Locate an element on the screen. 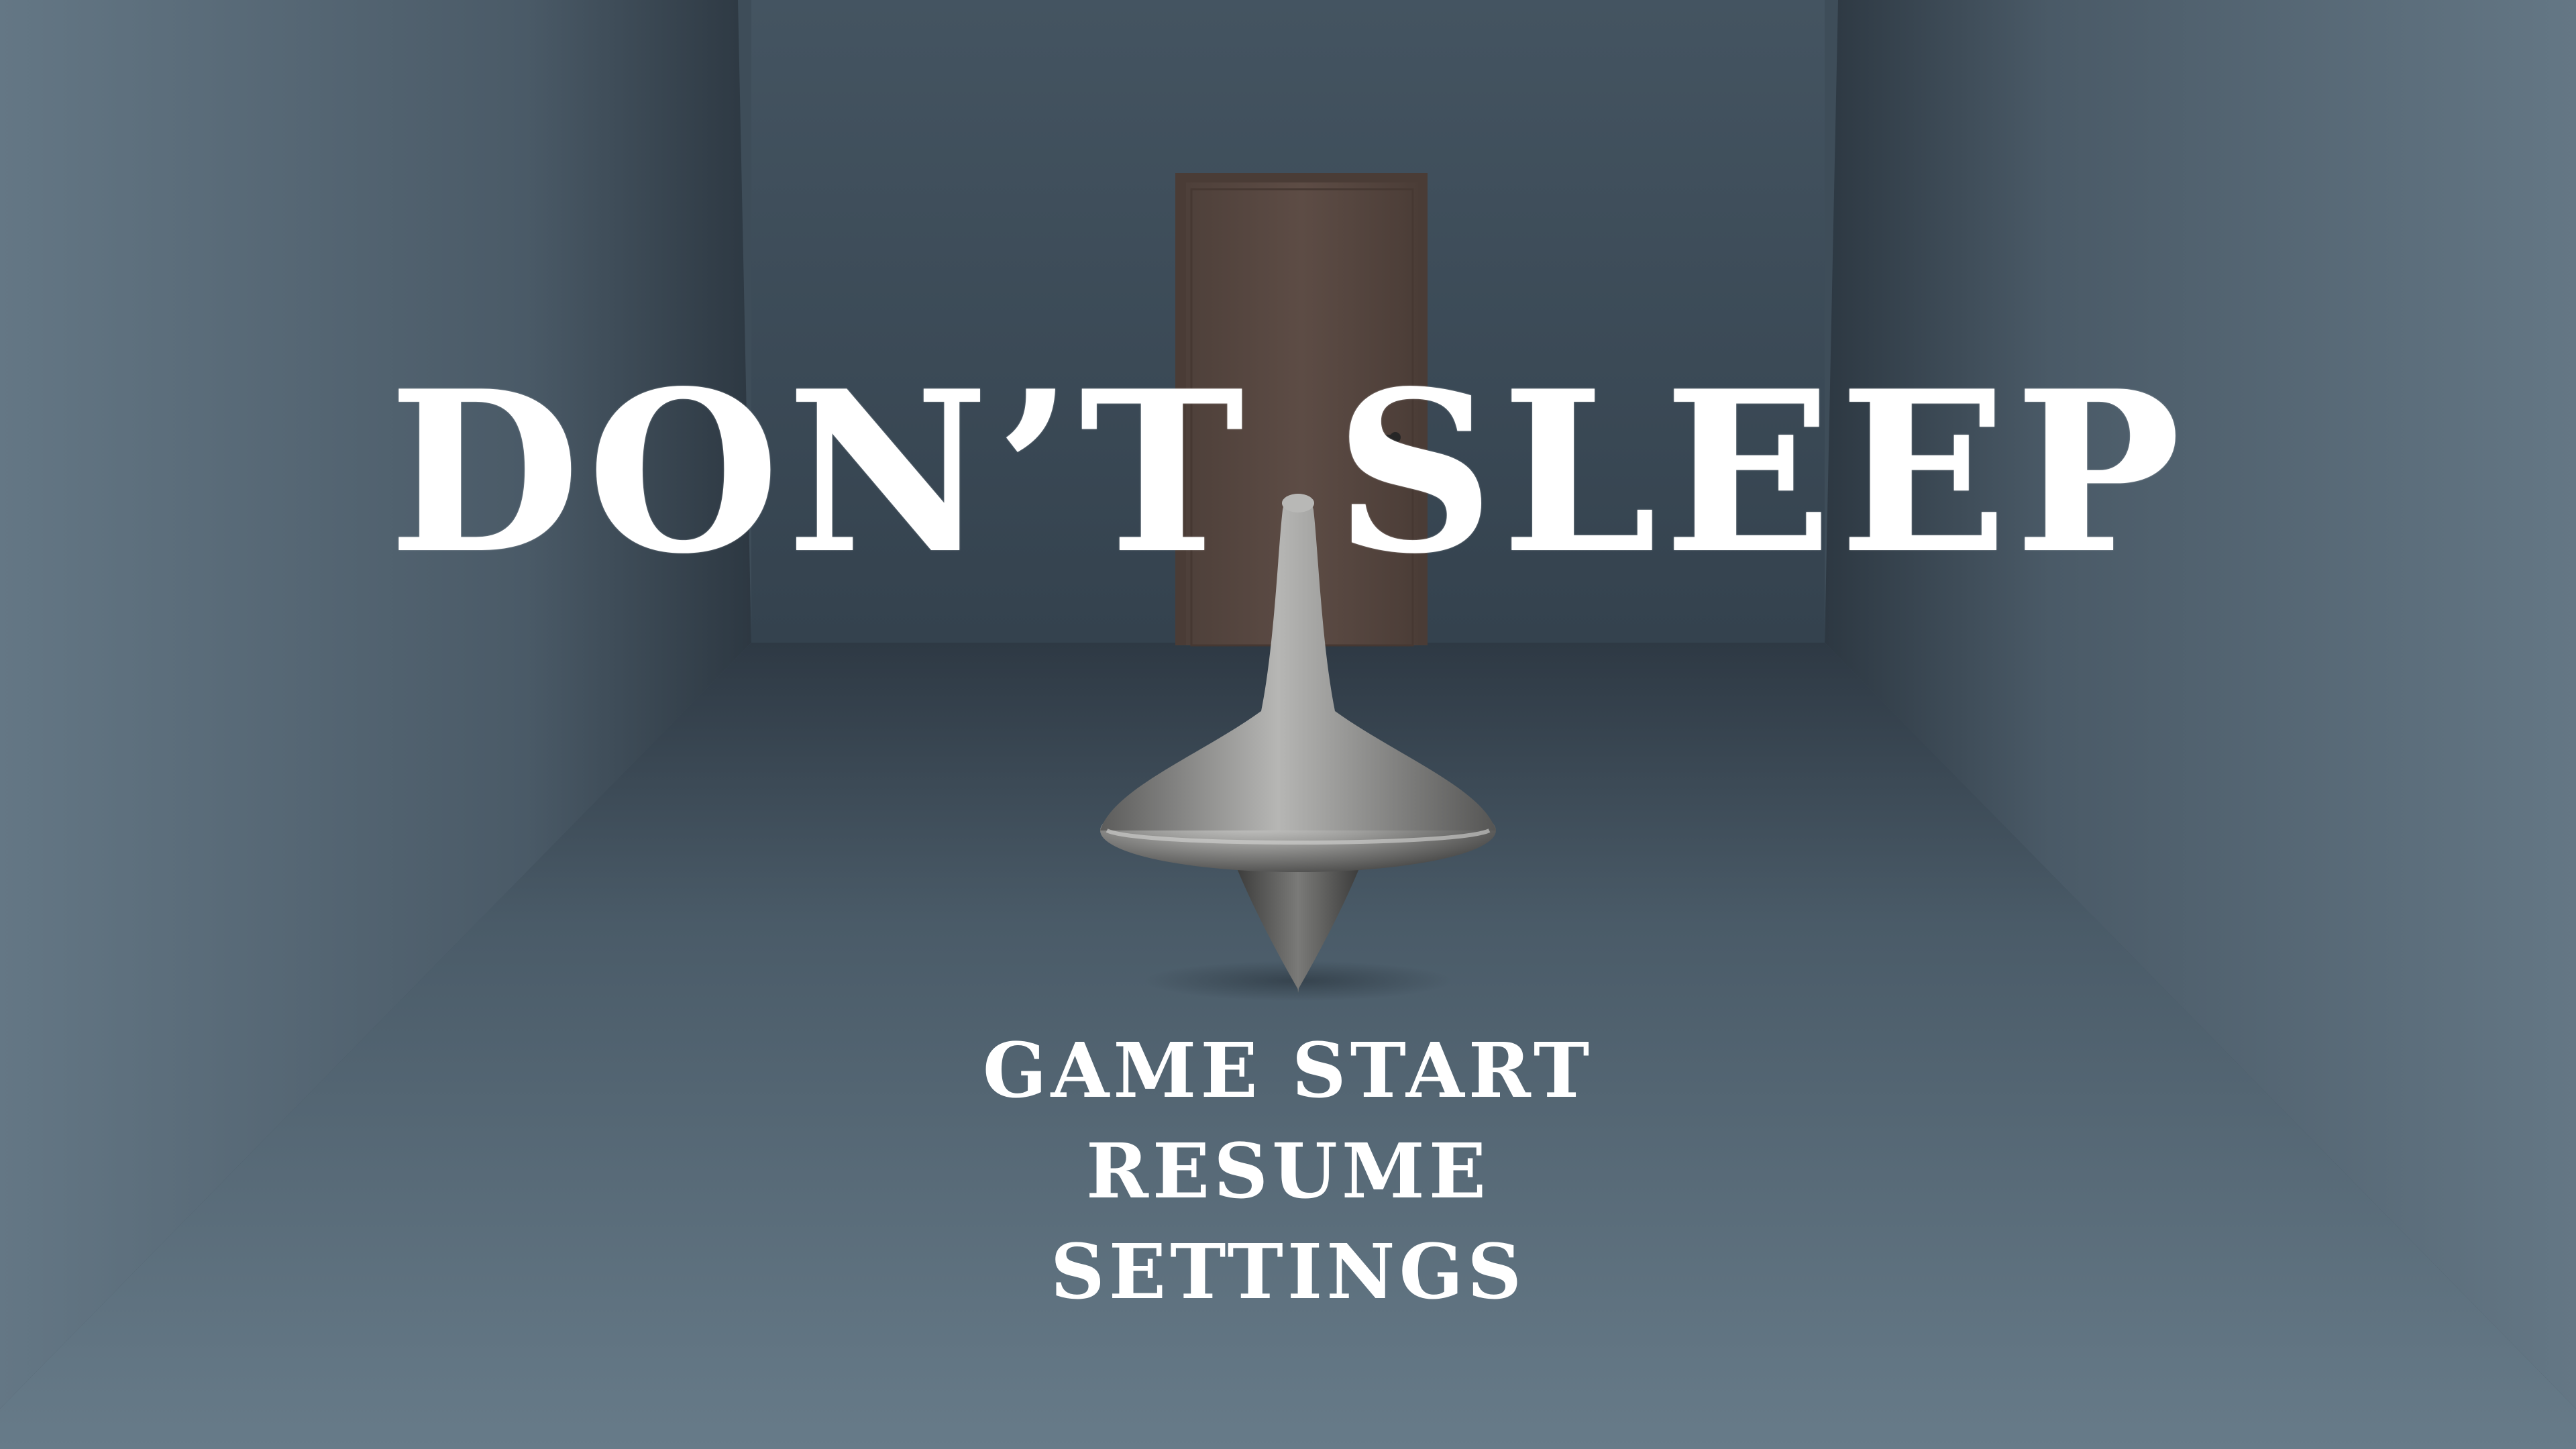 Image resolution: width=2576 pixels, height=1449 pixels. game-title: DON’T SLEEP is located at coordinates (1288, 472).